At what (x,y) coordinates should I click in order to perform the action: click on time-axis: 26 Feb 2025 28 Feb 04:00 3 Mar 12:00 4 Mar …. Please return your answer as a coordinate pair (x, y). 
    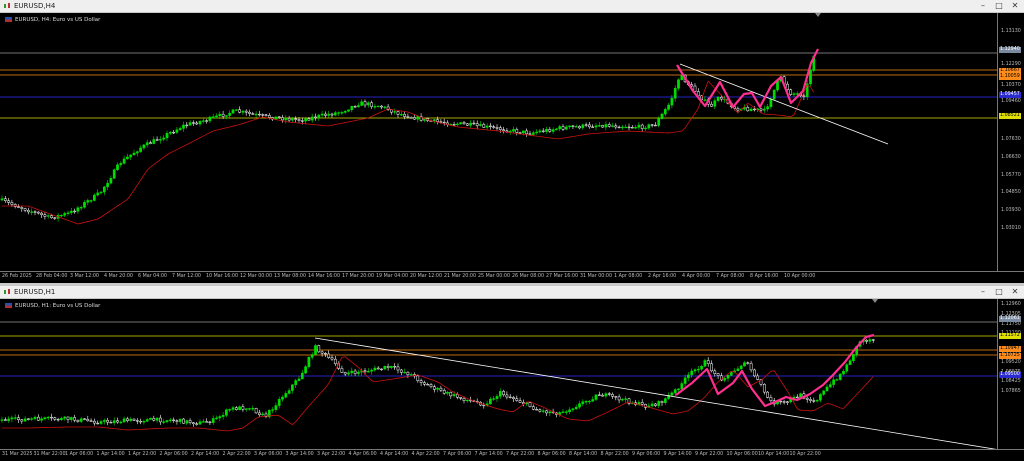
    Looking at the image, I should click on (512, 277).